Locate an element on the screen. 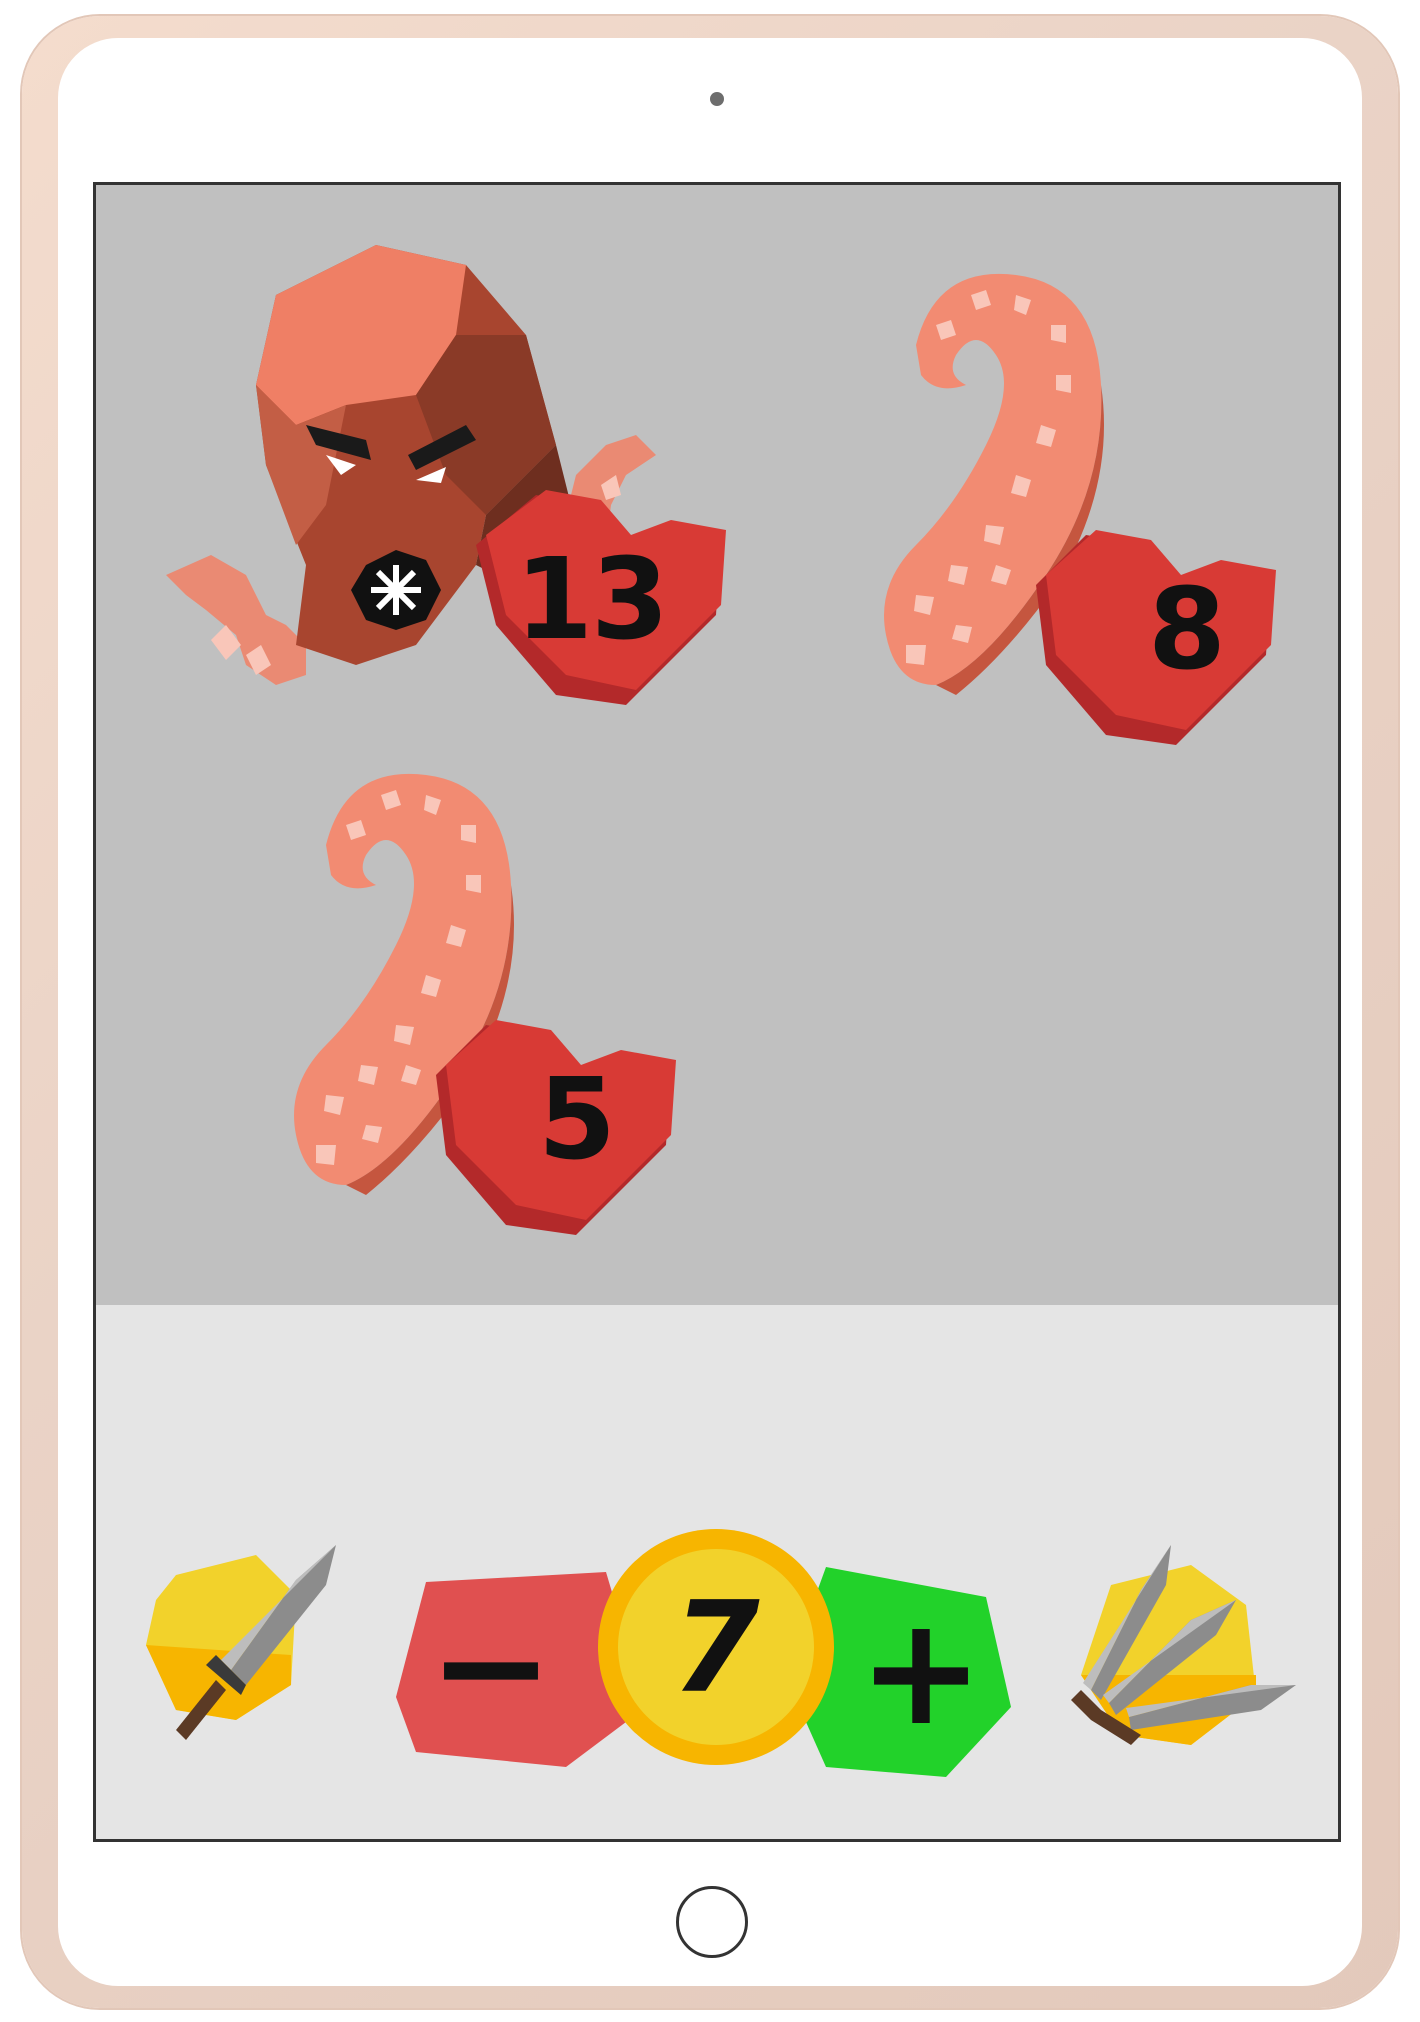  enemy-tentacle: 5 is located at coordinates (496, 1005).